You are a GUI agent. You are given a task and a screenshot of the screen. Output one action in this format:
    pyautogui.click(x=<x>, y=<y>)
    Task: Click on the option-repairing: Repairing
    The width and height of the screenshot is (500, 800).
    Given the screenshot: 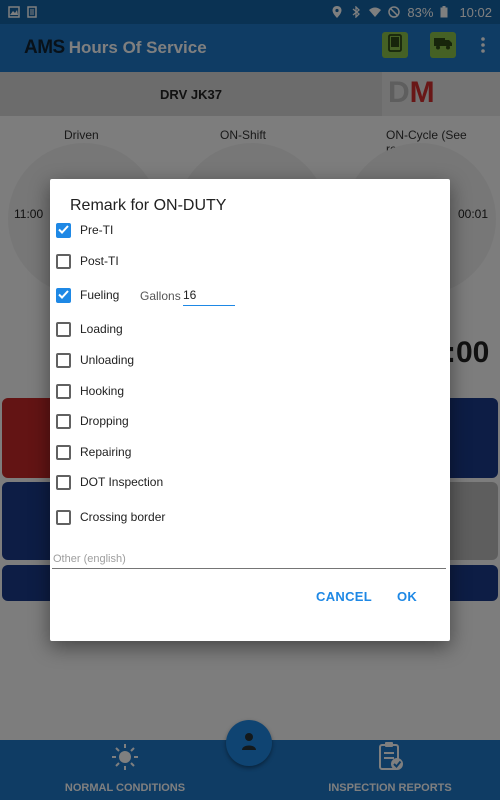 What is the action you would take?
    pyautogui.click(x=93, y=452)
    